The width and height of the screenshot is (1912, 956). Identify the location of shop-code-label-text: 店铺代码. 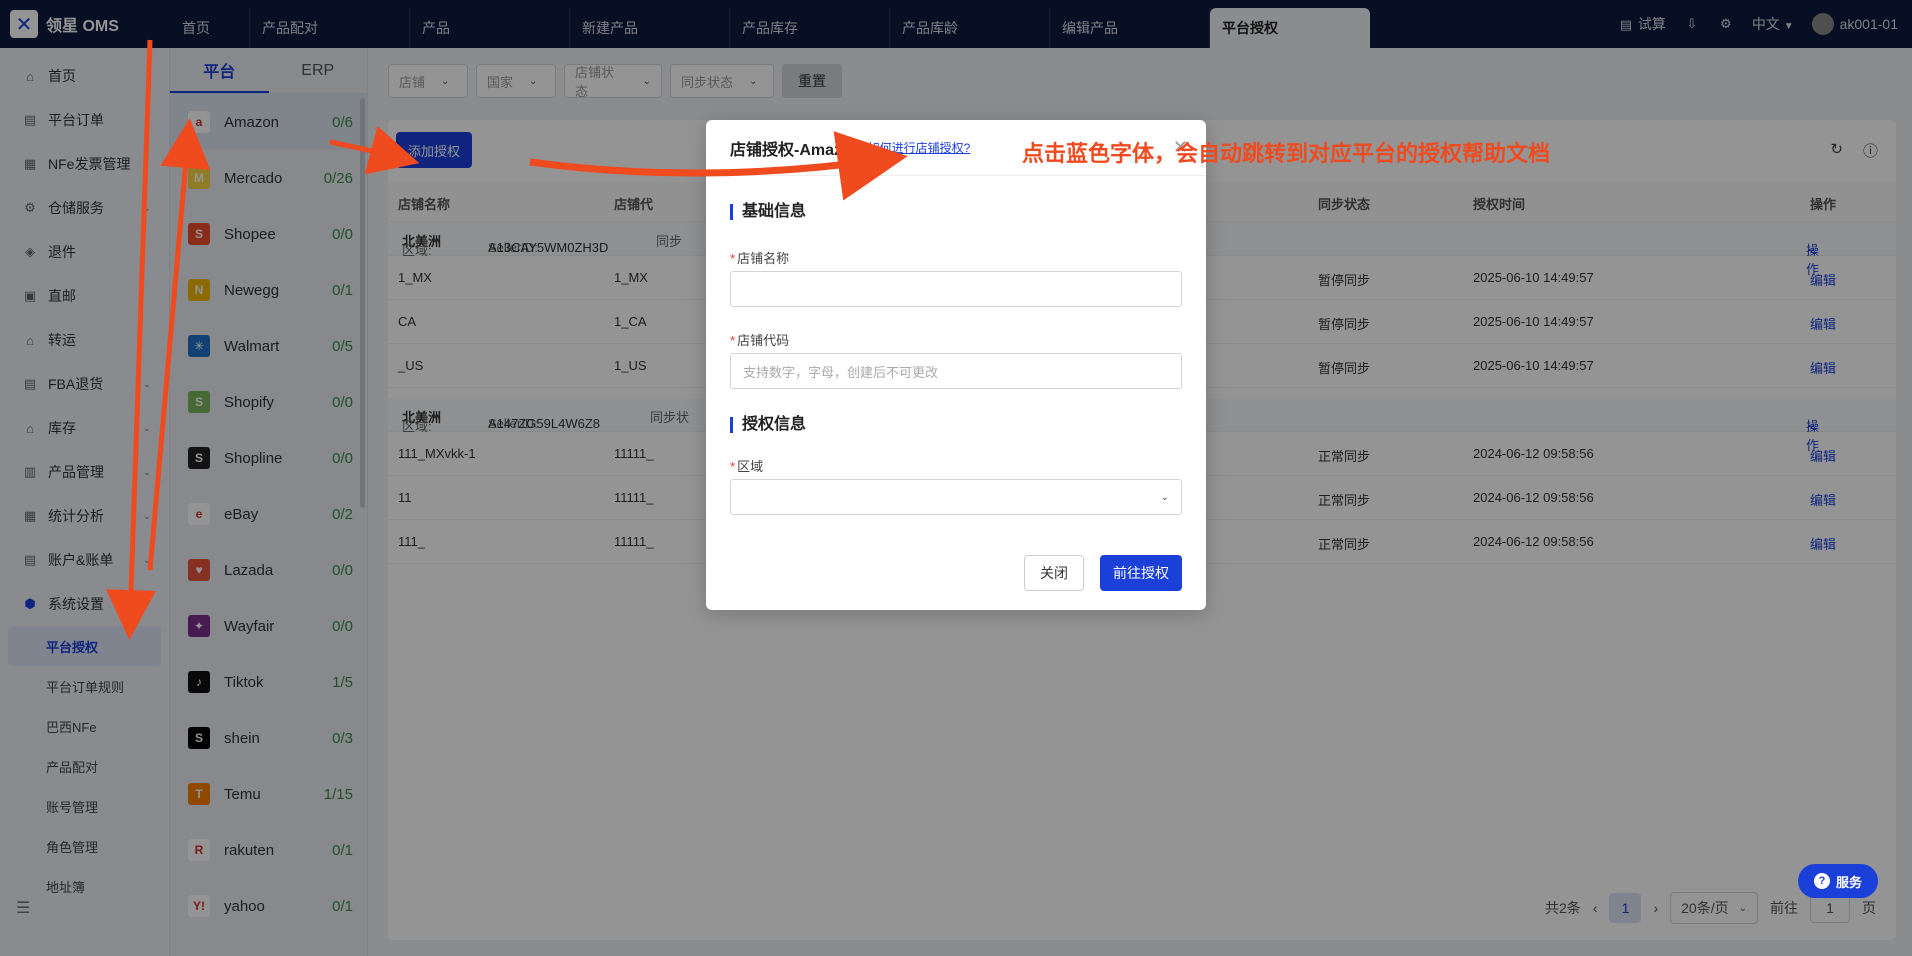
(763, 340).